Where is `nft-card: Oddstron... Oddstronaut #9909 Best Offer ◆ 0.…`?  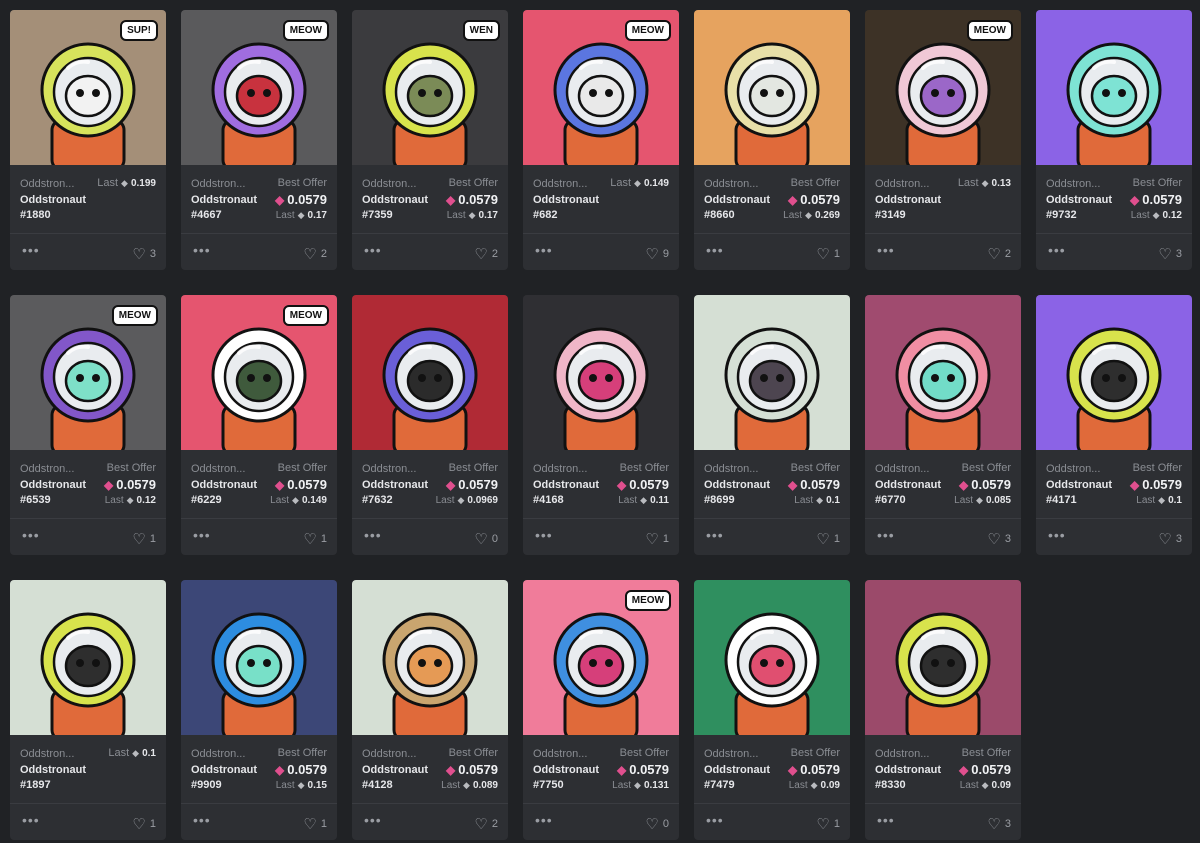 nft-card: Oddstron... Oddstronaut #9909 Best Offer ◆ 0.… is located at coordinates (259, 710).